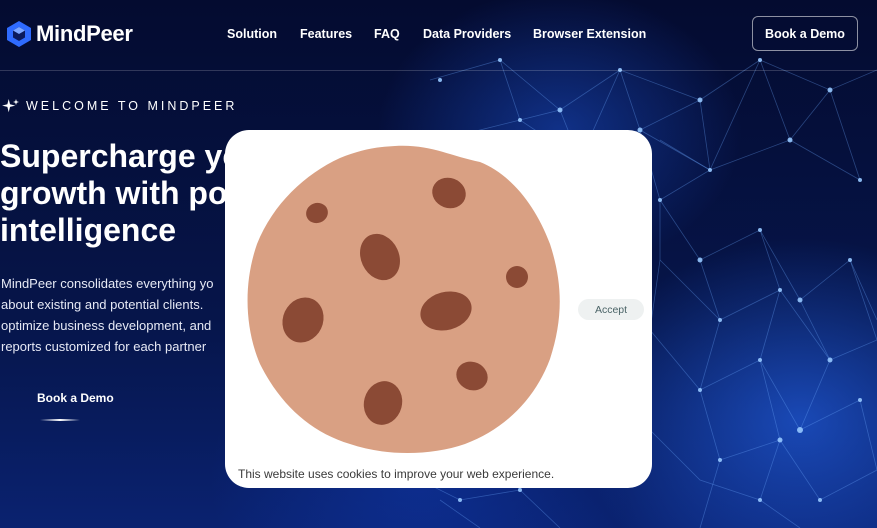 The height and width of the screenshot is (528, 877). Describe the element at coordinates (10, 105) in the screenshot. I see `sparkle-icon` at that location.